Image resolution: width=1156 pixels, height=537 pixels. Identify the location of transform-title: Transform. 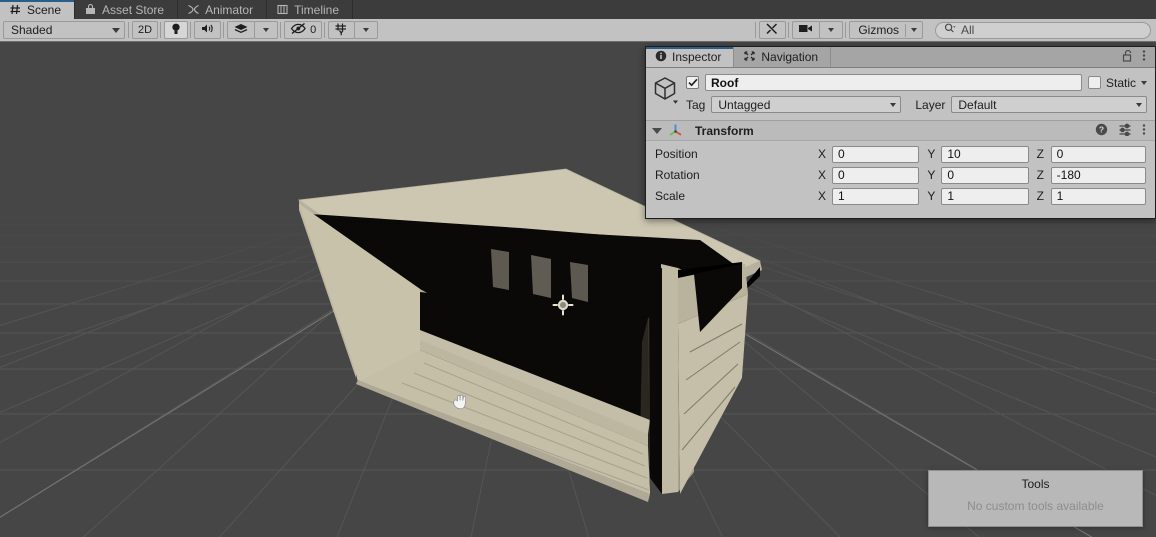
(724, 130).